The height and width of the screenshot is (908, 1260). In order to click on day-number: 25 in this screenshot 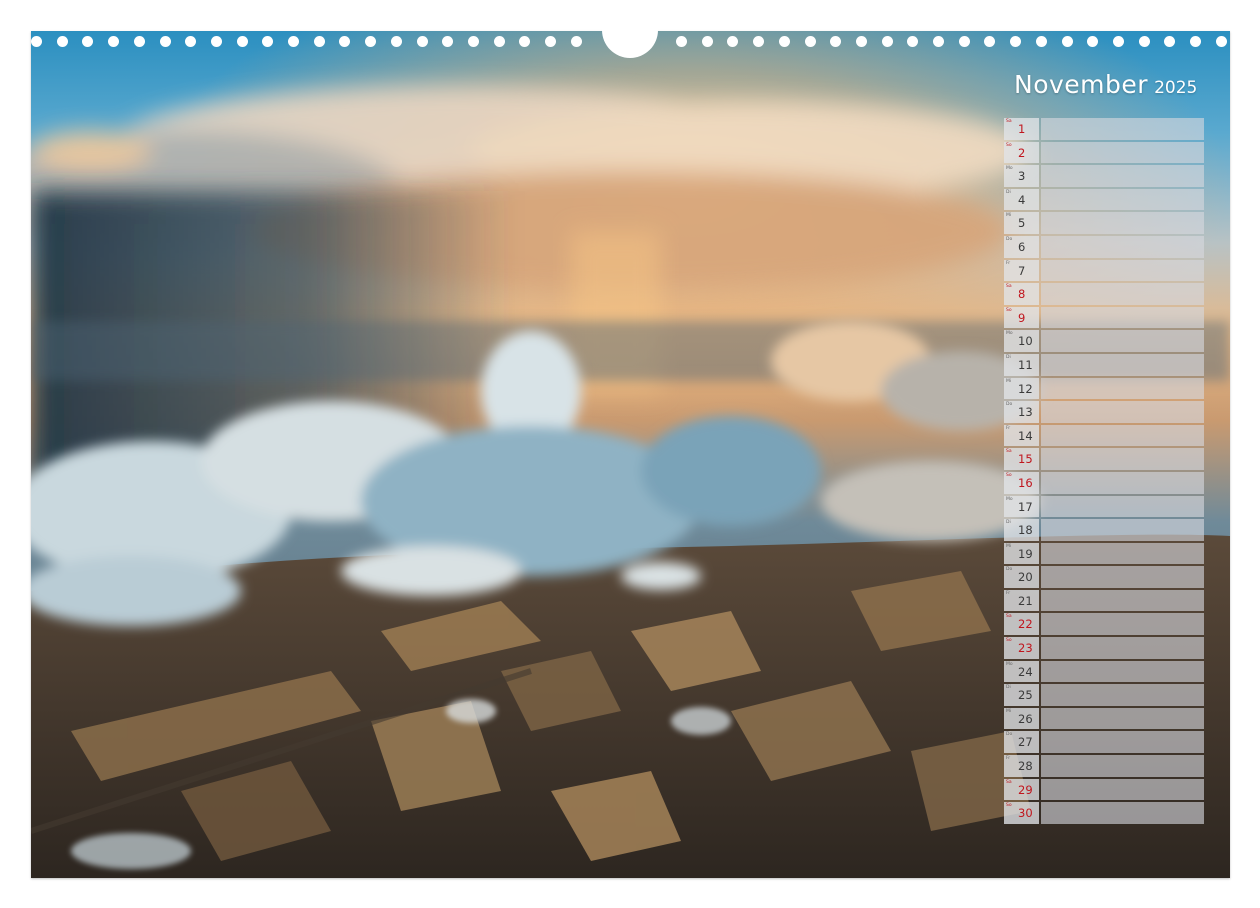, I will do `click(1025, 695)`.